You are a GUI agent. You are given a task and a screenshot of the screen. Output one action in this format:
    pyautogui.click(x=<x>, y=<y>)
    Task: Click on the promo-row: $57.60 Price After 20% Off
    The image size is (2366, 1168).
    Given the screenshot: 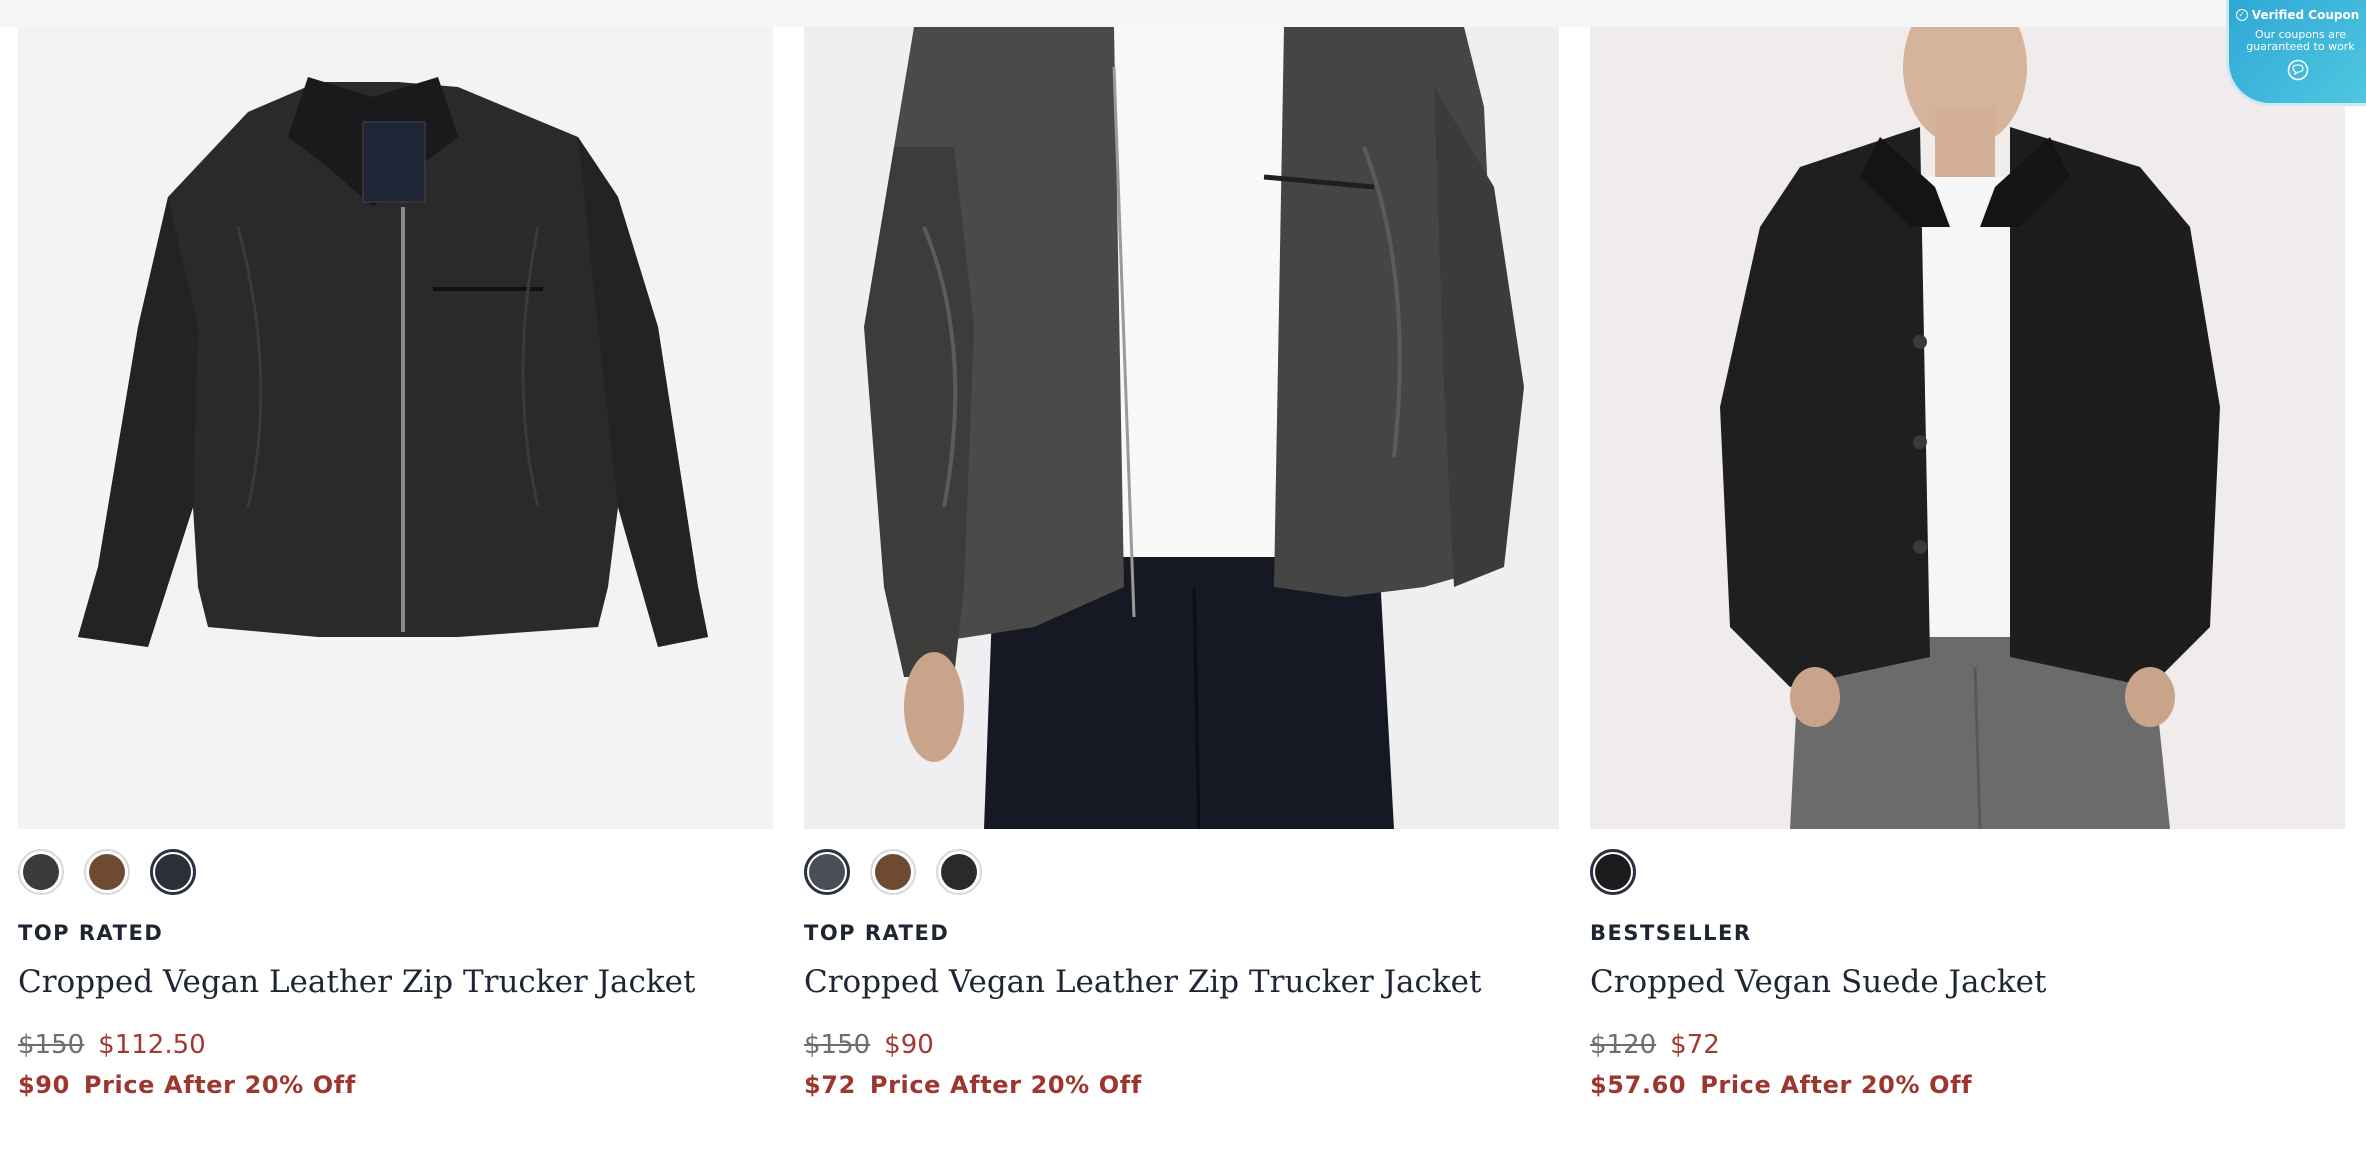 What is the action you would take?
    pyautogui.click(x=1781, y=1085)
    